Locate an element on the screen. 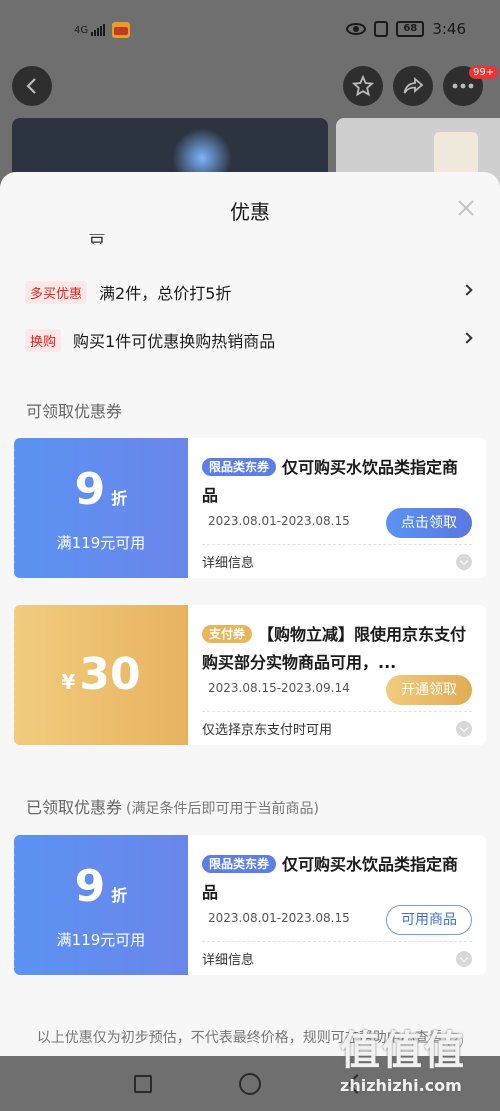  available-coupons-title: 可领取优惠券 is located at coordinates (74, 411).